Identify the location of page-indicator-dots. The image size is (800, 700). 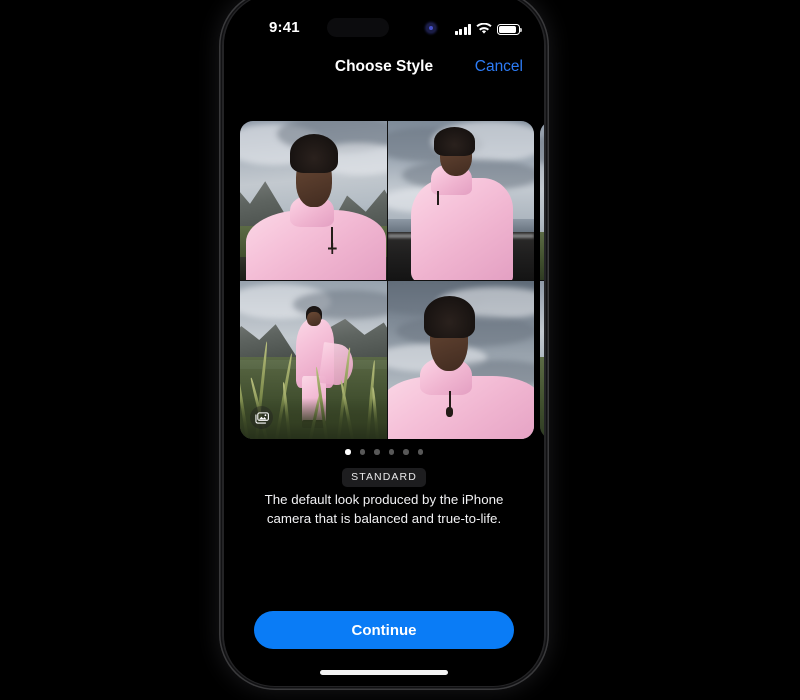
(384, 452).